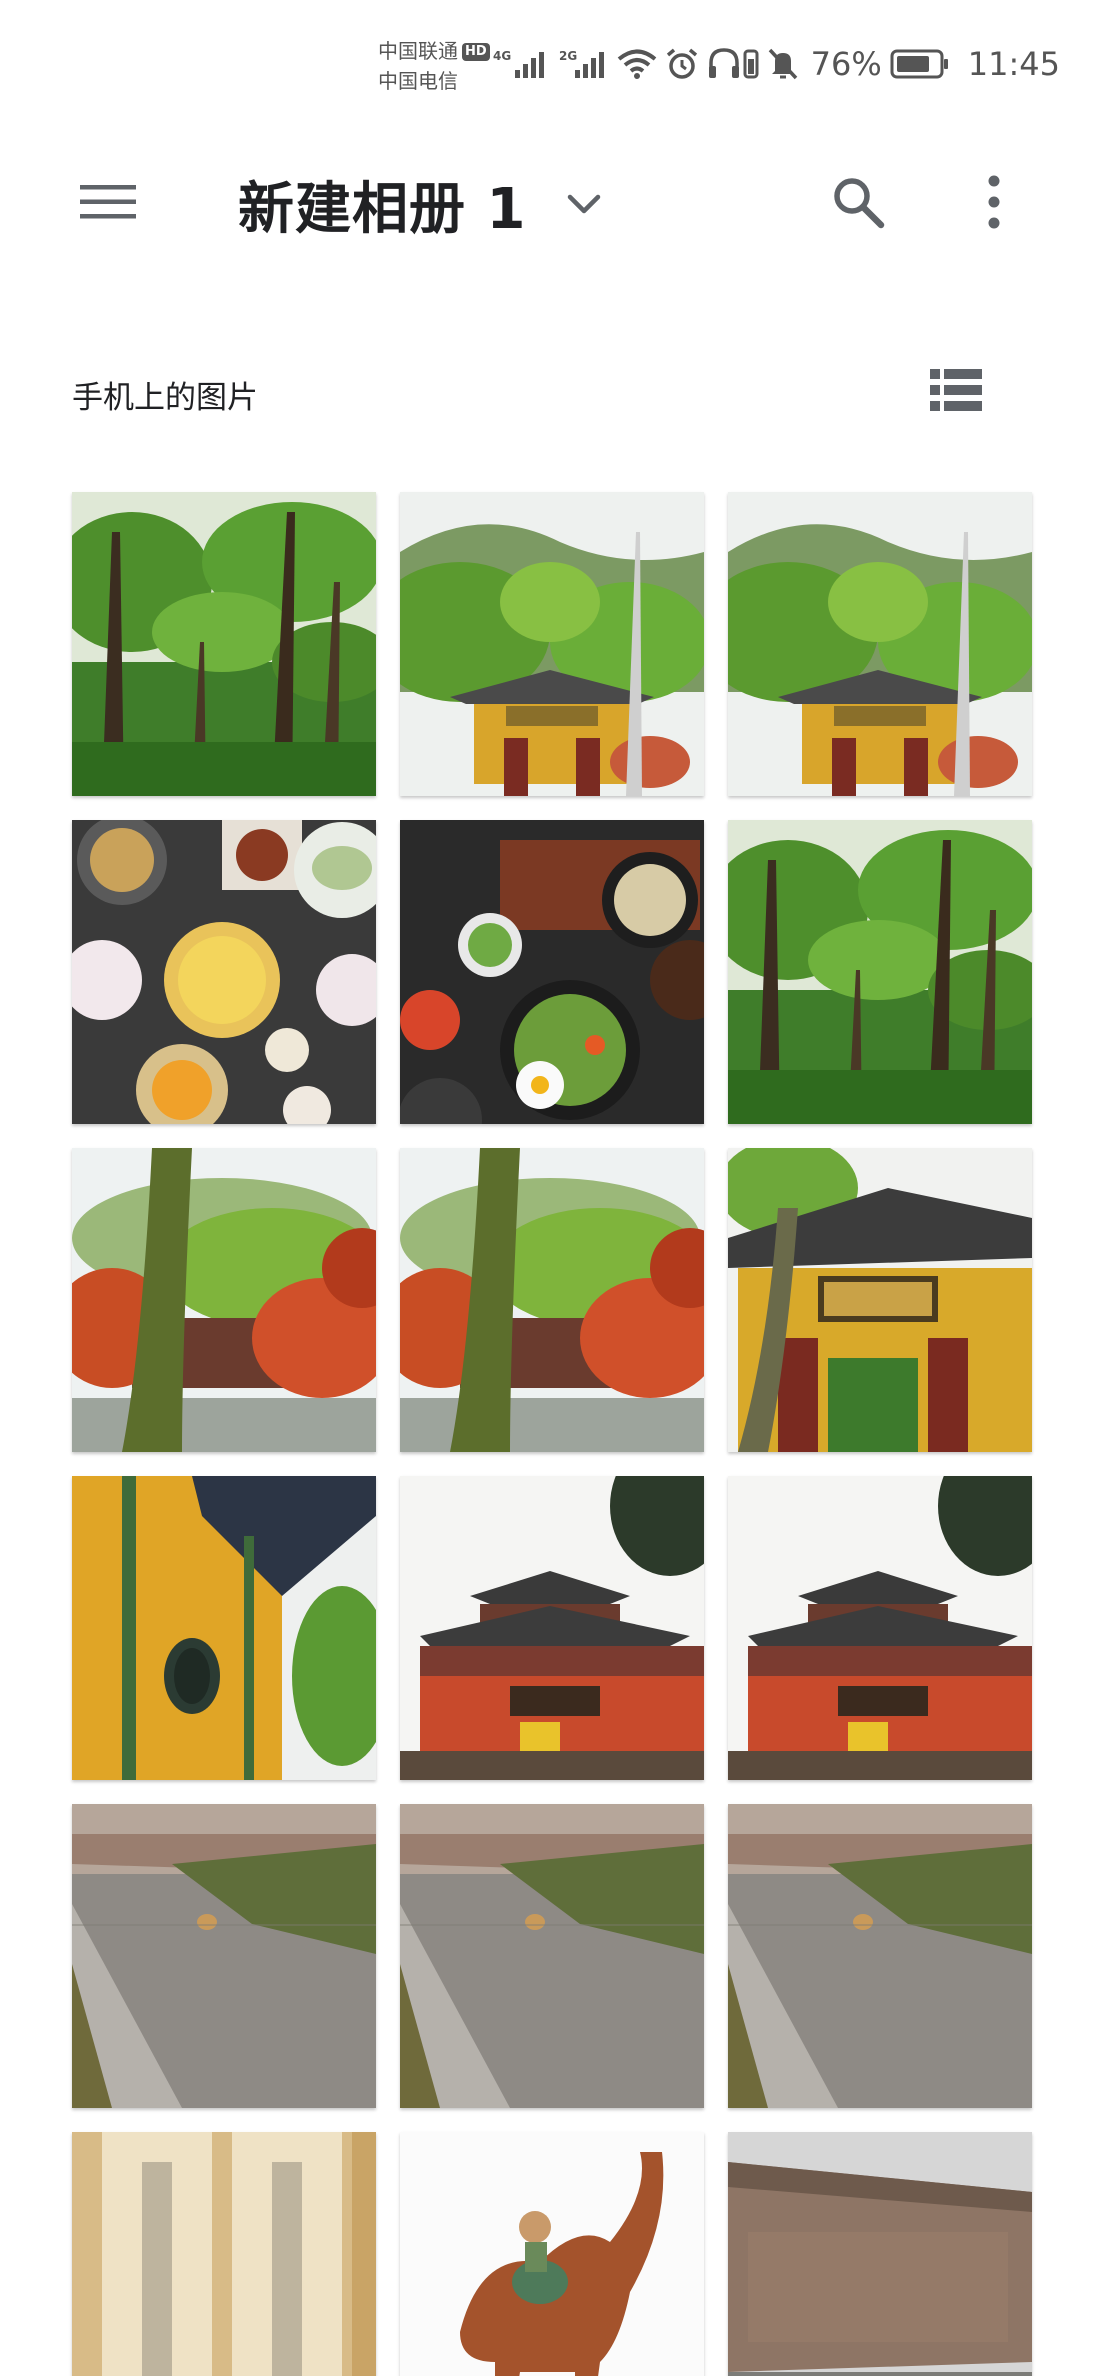 The height and width of the screenshot is (2376, 1104). Describe the element at coordinates (637, 64) in the screenshot. I see `wifi-icon` at that location.